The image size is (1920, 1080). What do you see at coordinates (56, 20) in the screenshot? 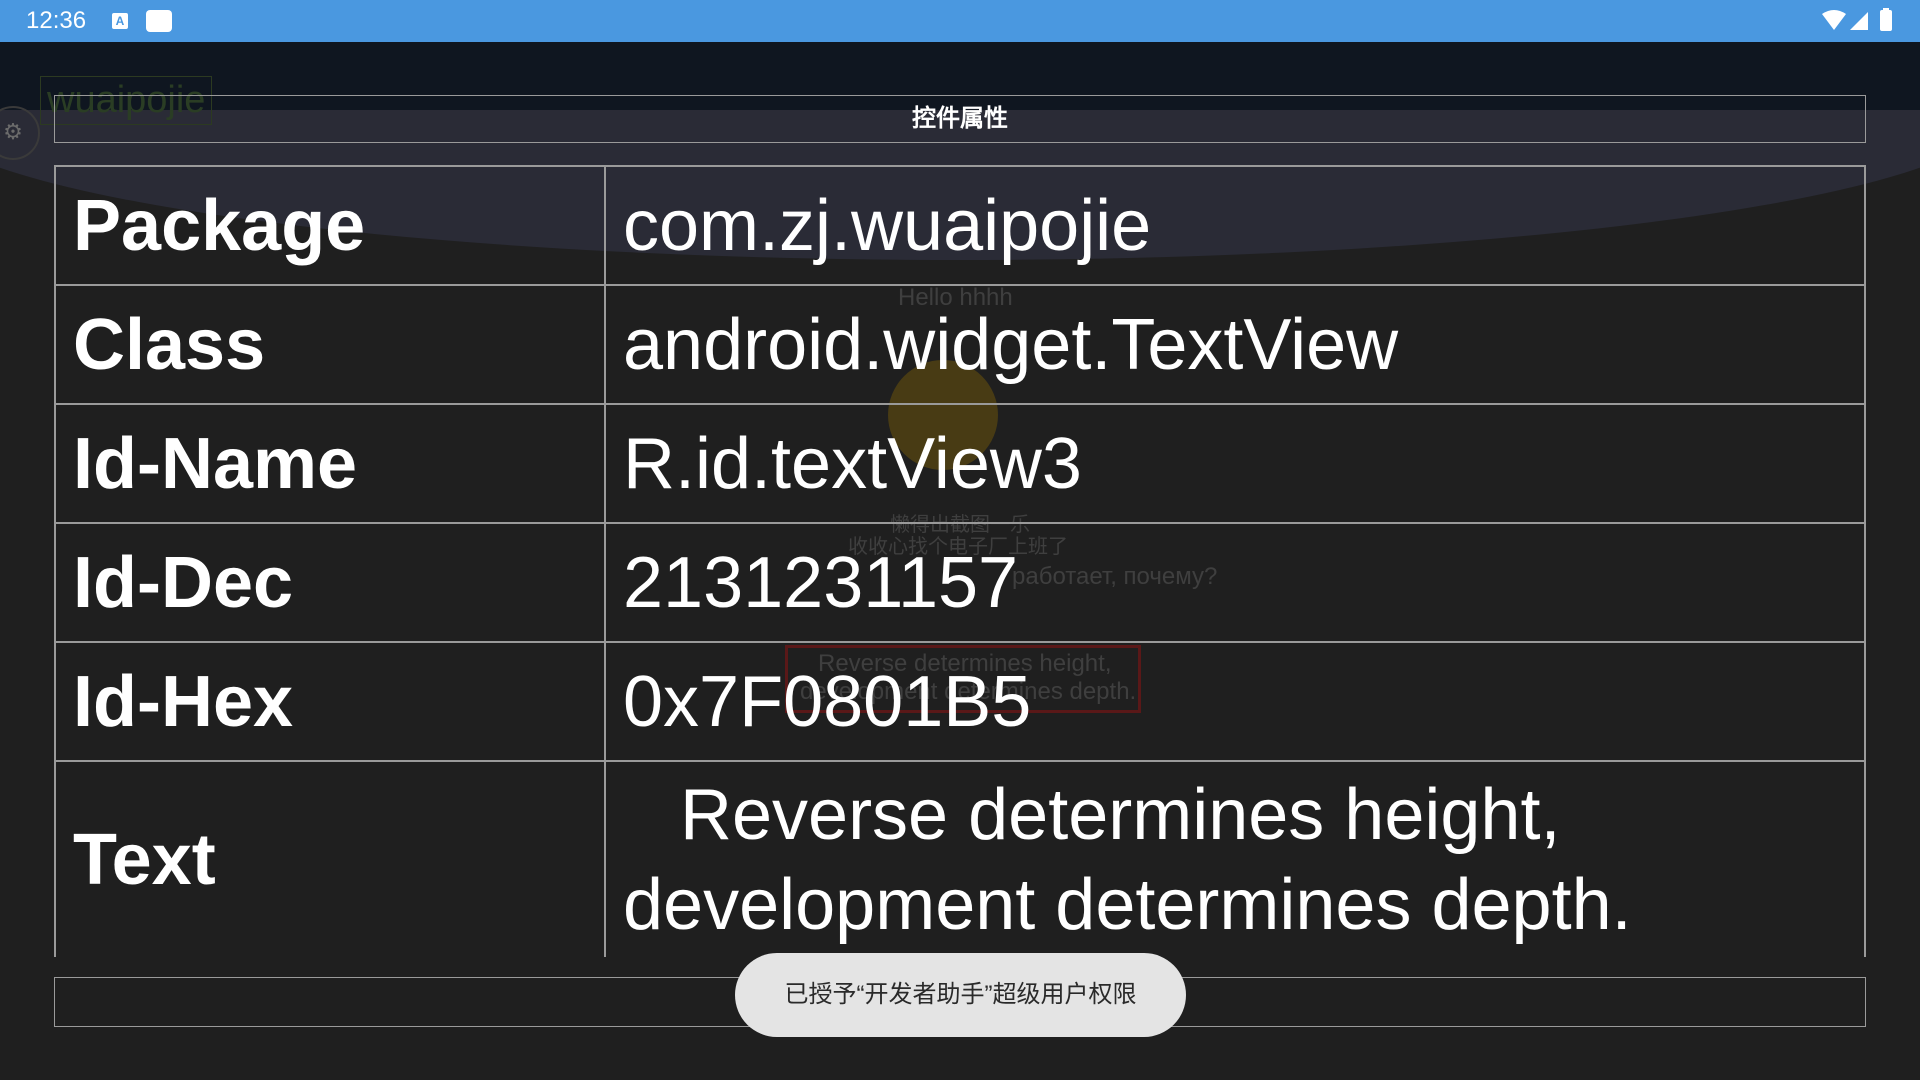
I see `status-time: 12:36` at bounding box center [56, 20].